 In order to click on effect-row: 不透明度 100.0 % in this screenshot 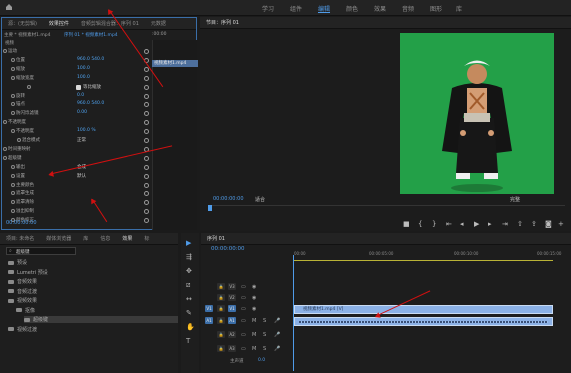, I will do `click(77, 131)`.